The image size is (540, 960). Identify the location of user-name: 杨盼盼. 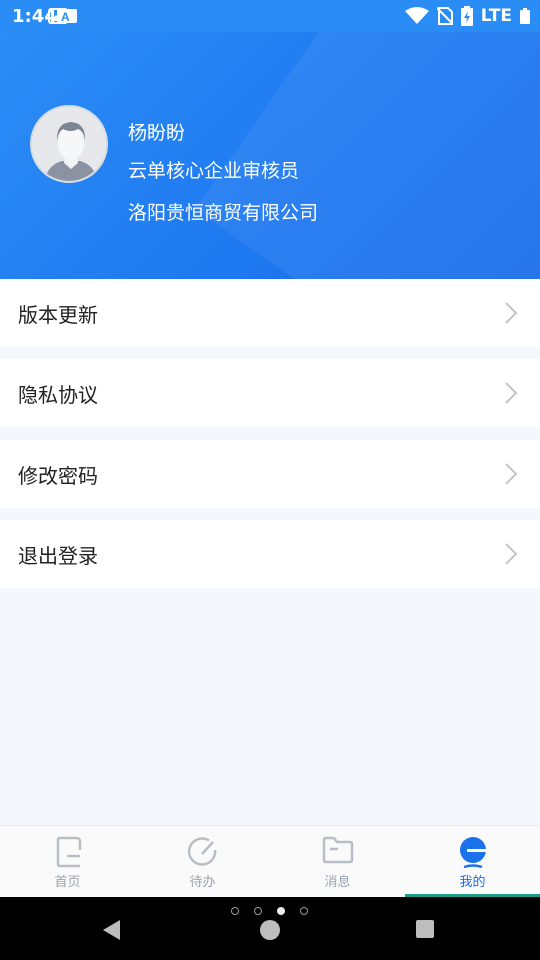
(157, 133).